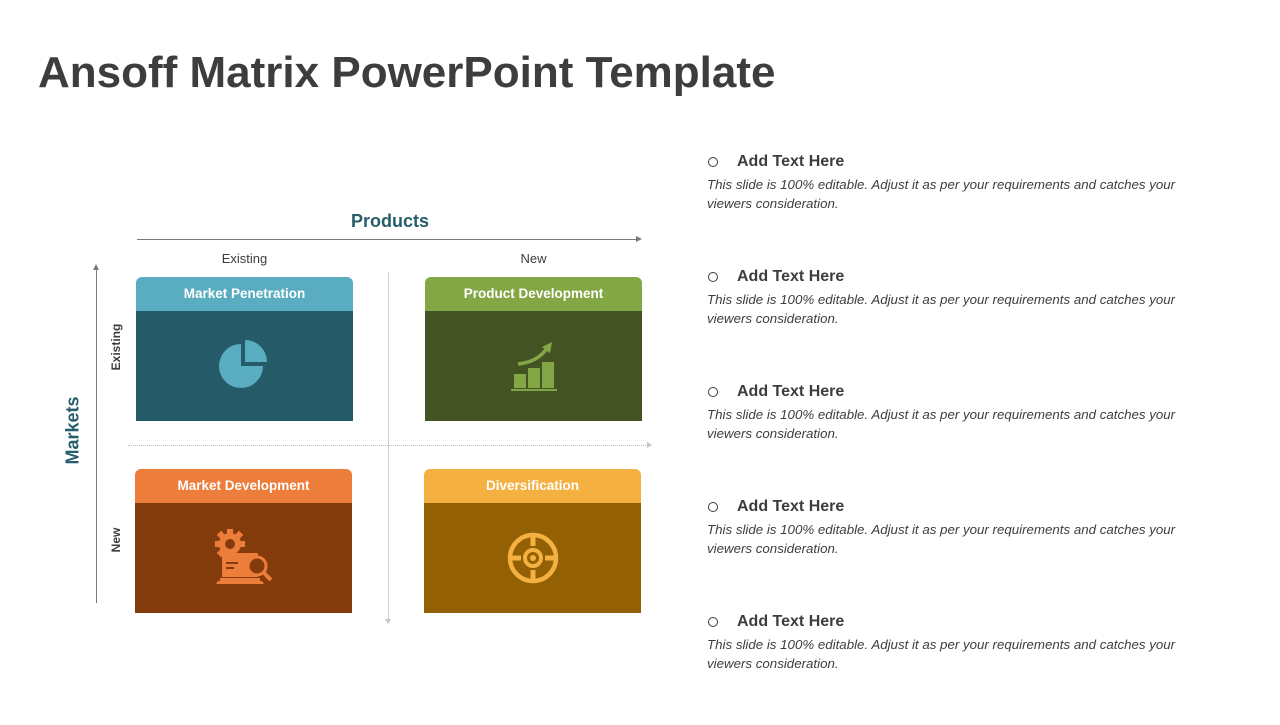 Image resolution: width=1280 pixels, height=725 pixels. Describe the element at coordinates (407, 72) in the screenshot. I see `slide-title: Ansoff Matrix PowerPoint Template` at that location.